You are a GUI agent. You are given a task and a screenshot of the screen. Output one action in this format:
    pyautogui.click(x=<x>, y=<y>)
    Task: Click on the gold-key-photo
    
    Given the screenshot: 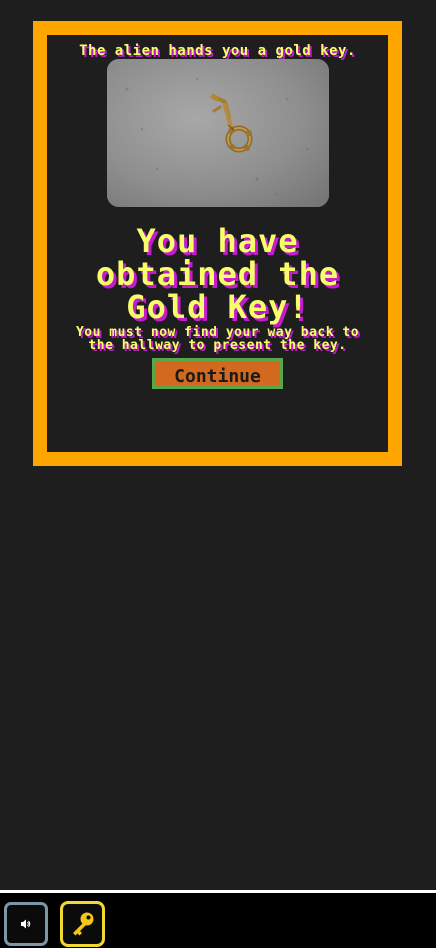 What is the action you would take?
    pyautogui.click(x=217, y=133)
    